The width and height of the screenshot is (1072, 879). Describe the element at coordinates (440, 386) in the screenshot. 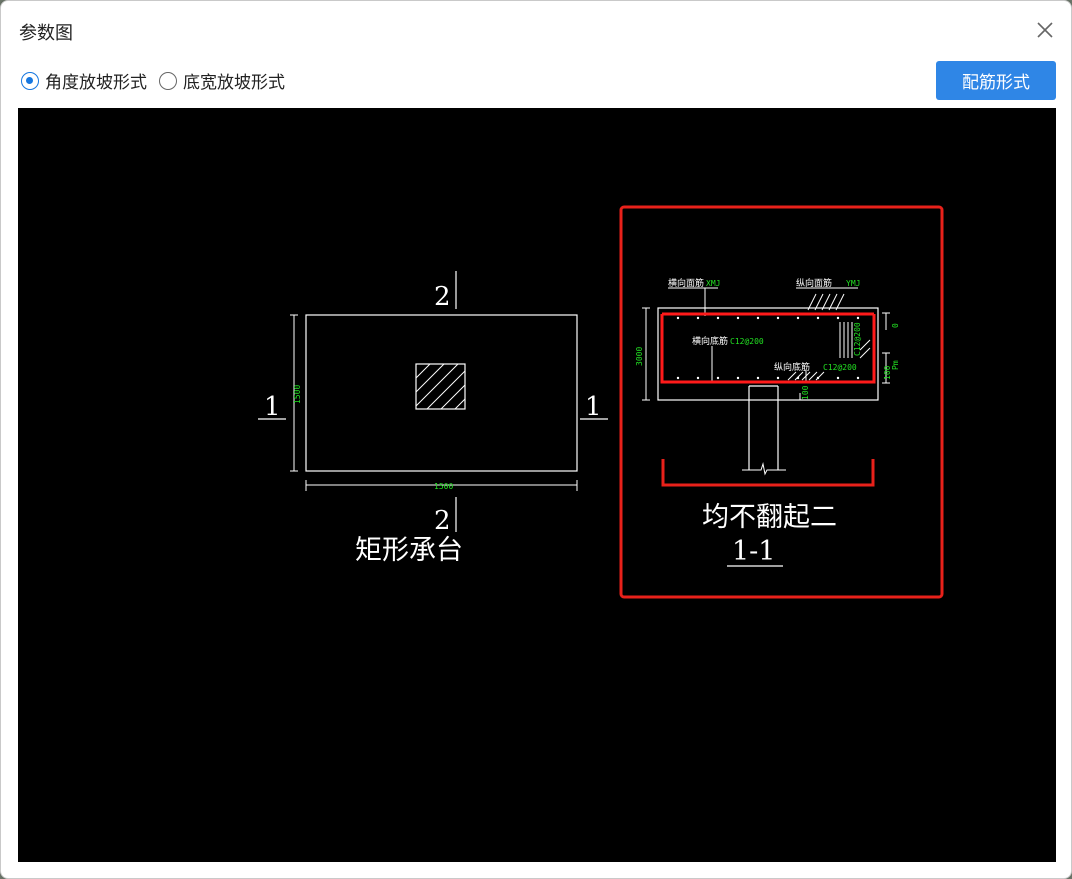

I see `column-hatch` at that location.